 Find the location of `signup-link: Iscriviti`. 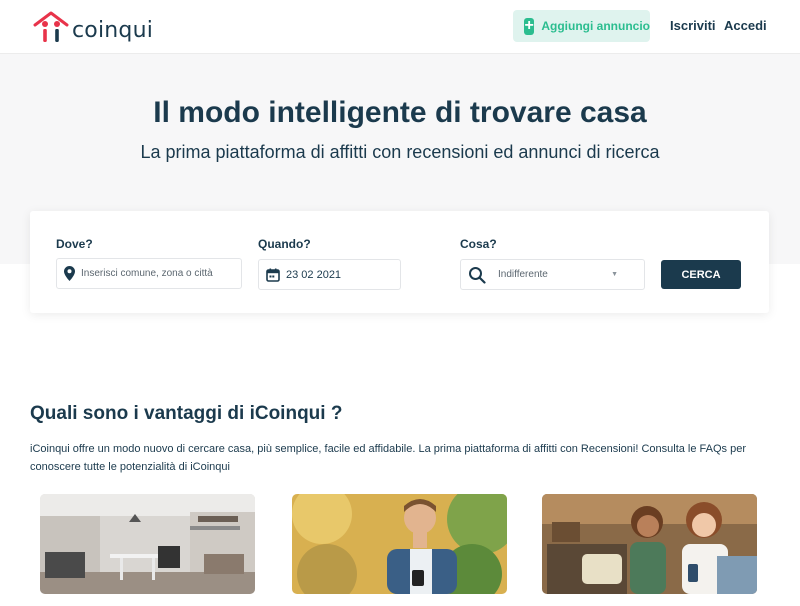

signup-link: Iscriviti is located at coordinates (693, 25).